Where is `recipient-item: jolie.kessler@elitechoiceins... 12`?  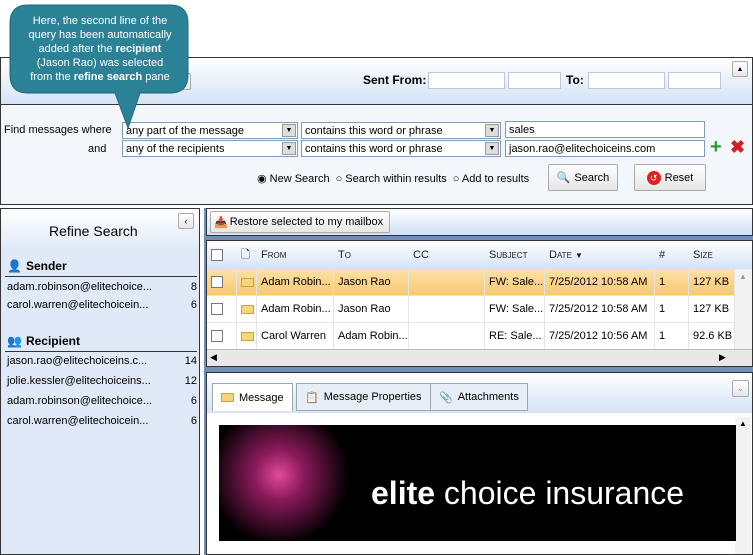 recipient-item: jolie.kessler@elitechoiceins... 12 is located at coordinates (102, 383).